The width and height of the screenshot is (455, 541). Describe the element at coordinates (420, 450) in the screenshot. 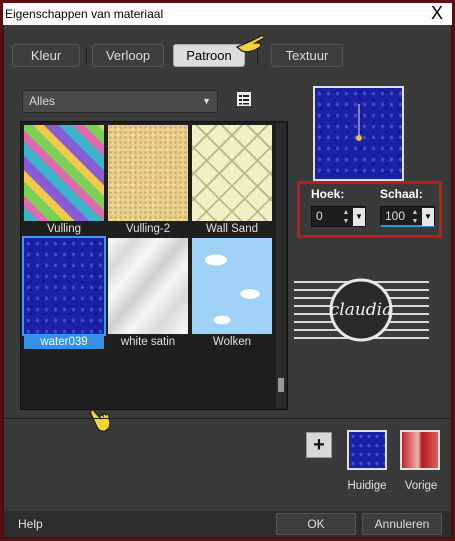

I see `previous-swatch` at that location.